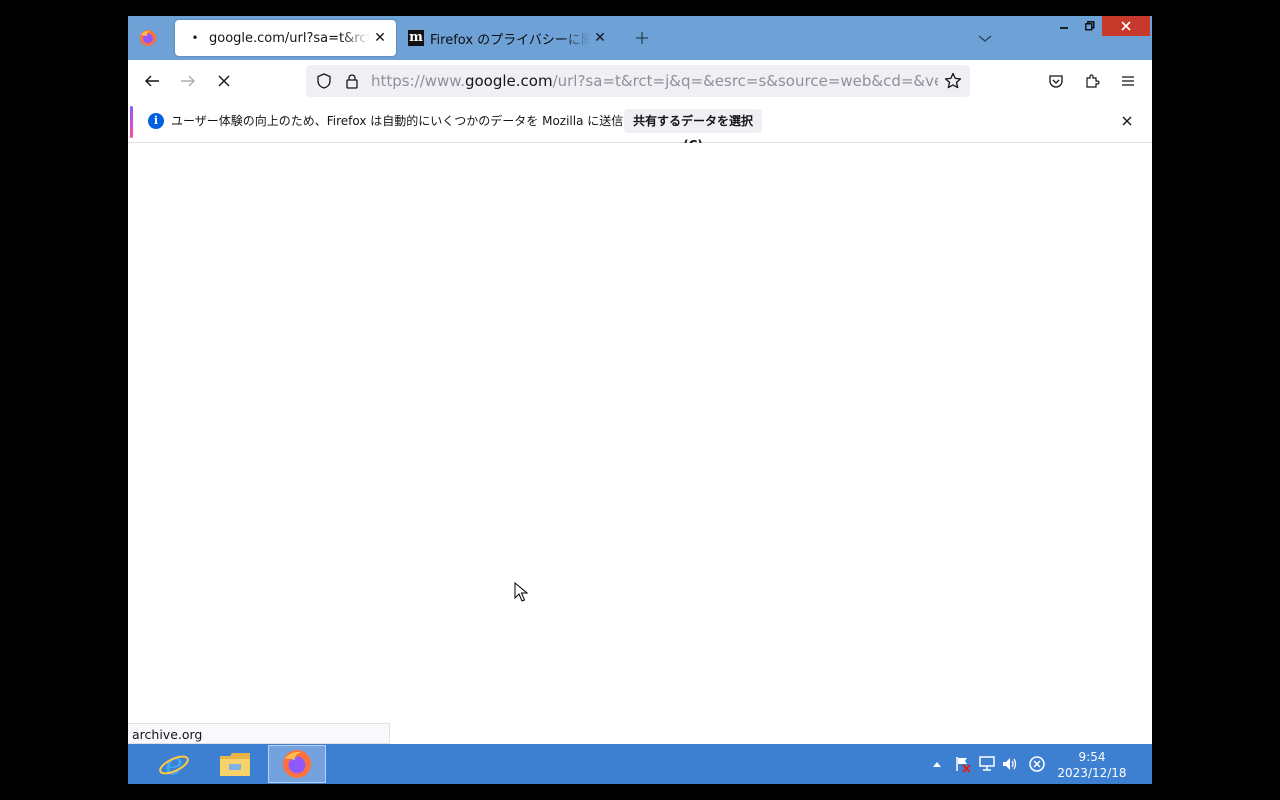  What do you see at coordinates (297, 764) in the screenshot?
I see `firefox-taskbar-icon` at bounding box center [297, 764].